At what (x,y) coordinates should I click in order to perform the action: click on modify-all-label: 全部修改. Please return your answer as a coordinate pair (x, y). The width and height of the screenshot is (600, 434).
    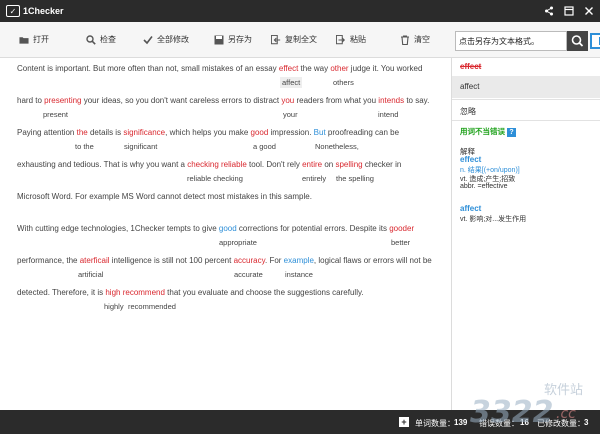
    Looking at the image, I should click on (173, 39).